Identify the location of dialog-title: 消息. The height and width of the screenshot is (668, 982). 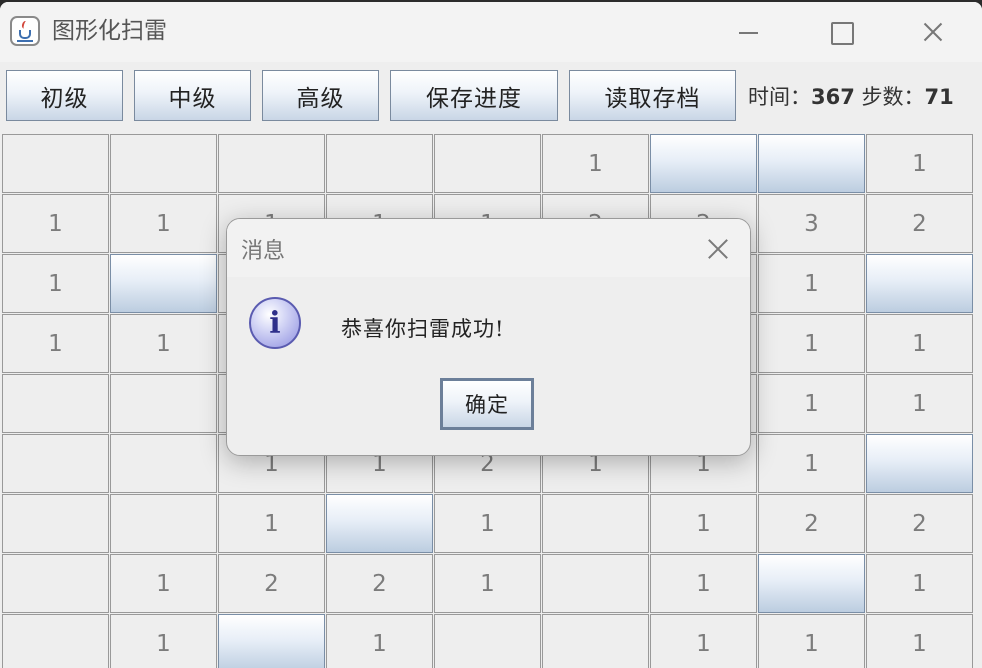
(263, 251).